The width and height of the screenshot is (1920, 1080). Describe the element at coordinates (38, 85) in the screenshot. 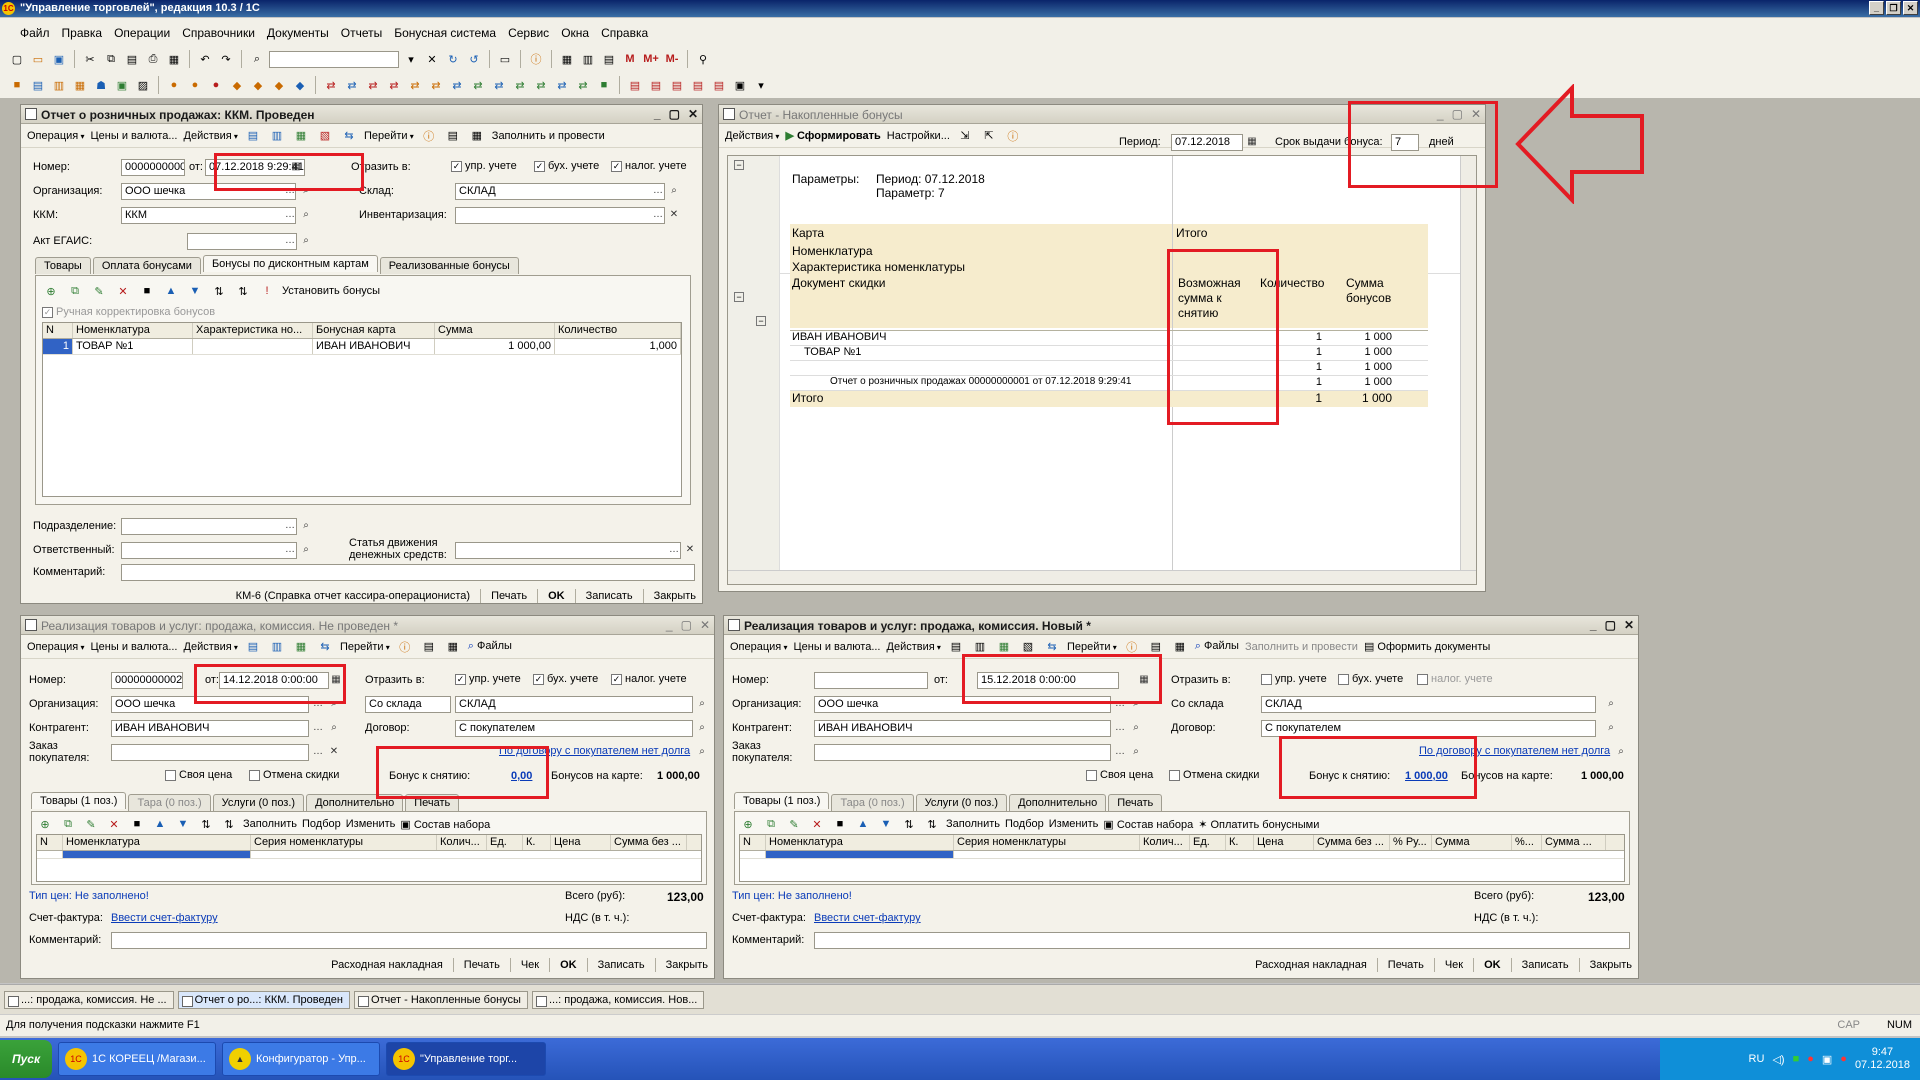

I see `doc-list-icon: ▤` at that location.